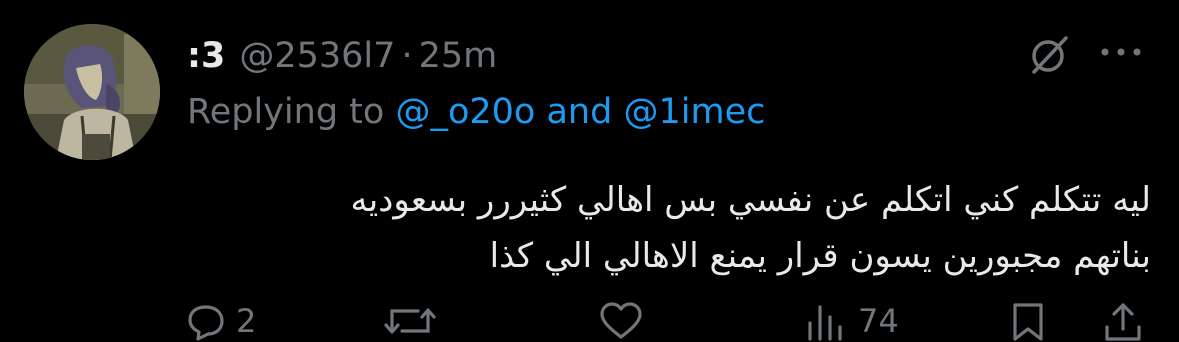 The width and height of the screenshot is (1179, 342). Describe the element at coordinates (246, 321) in the screenshot. I see `reply-count: 2` at that location.